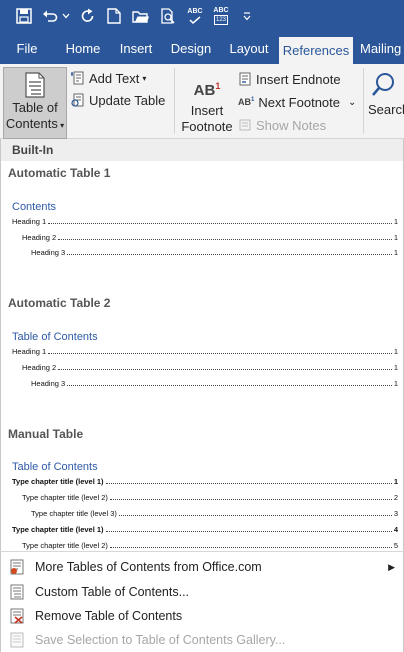  I want to click on toc-label-line2-text: Contents, so click(31, 123).